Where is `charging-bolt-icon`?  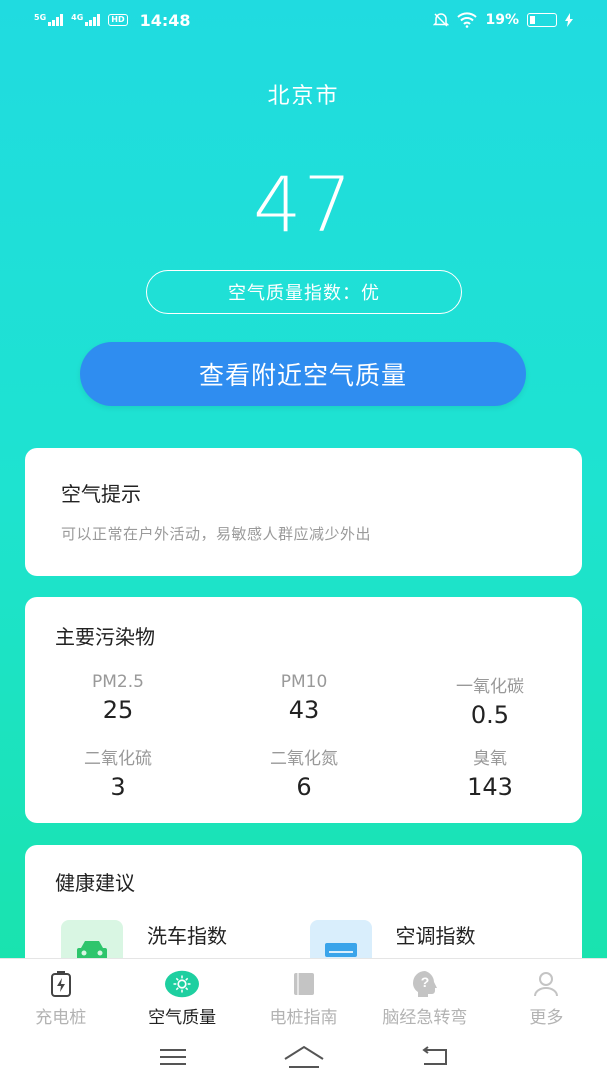 charging-bolt-icon is located at coordinates (569, 20).